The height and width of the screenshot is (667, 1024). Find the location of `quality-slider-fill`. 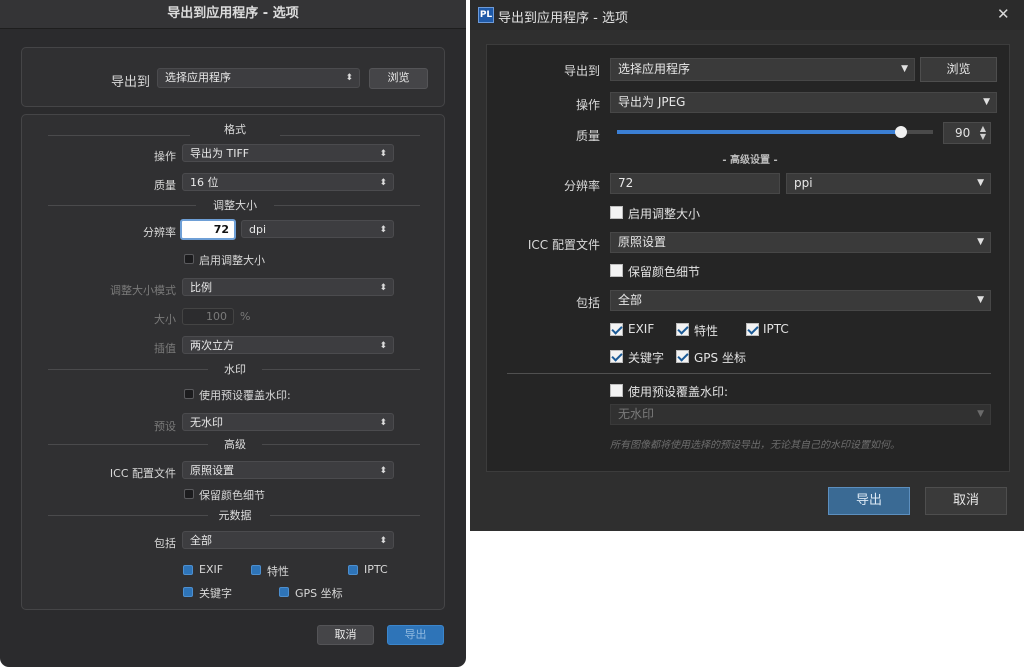

quality-slider-fill is located at coordinates (759, 132).